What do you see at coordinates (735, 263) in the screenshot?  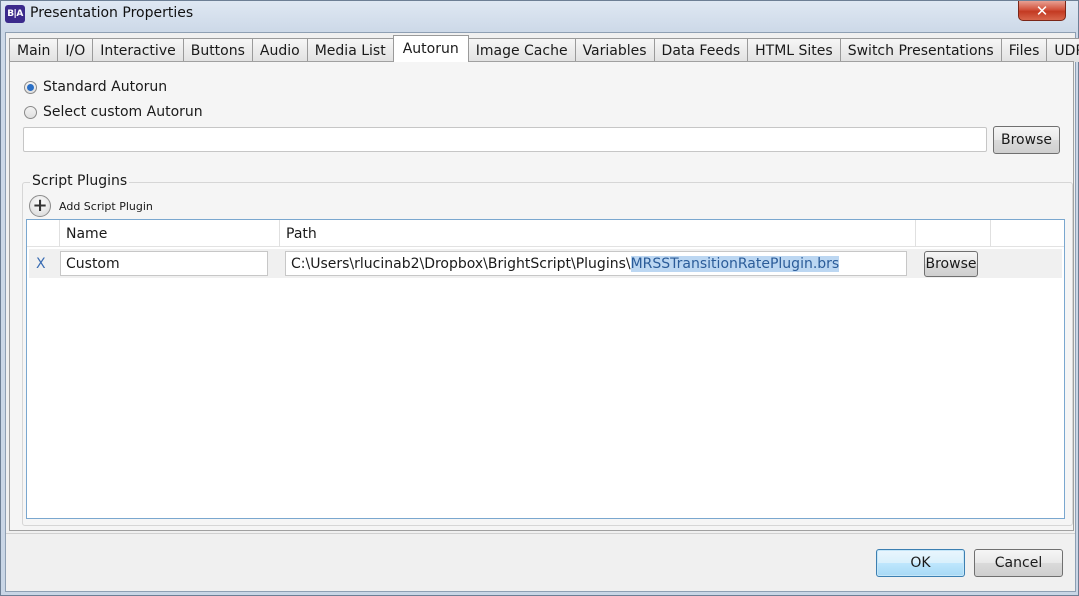 I see `plugin-path-selected-text: MRSSTransitionRatePlugin.brs` at bounding box center [735, 263].